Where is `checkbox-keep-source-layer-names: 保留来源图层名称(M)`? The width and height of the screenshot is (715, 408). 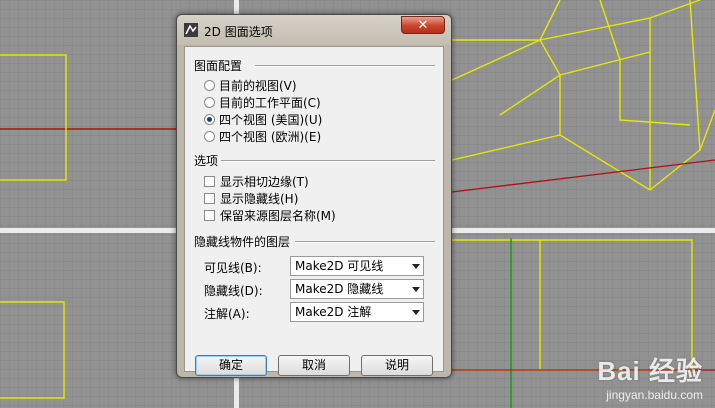
checkbox-keep-source-layer-names: 保留来源图层名称(M) is located at coordinates (270, 215).